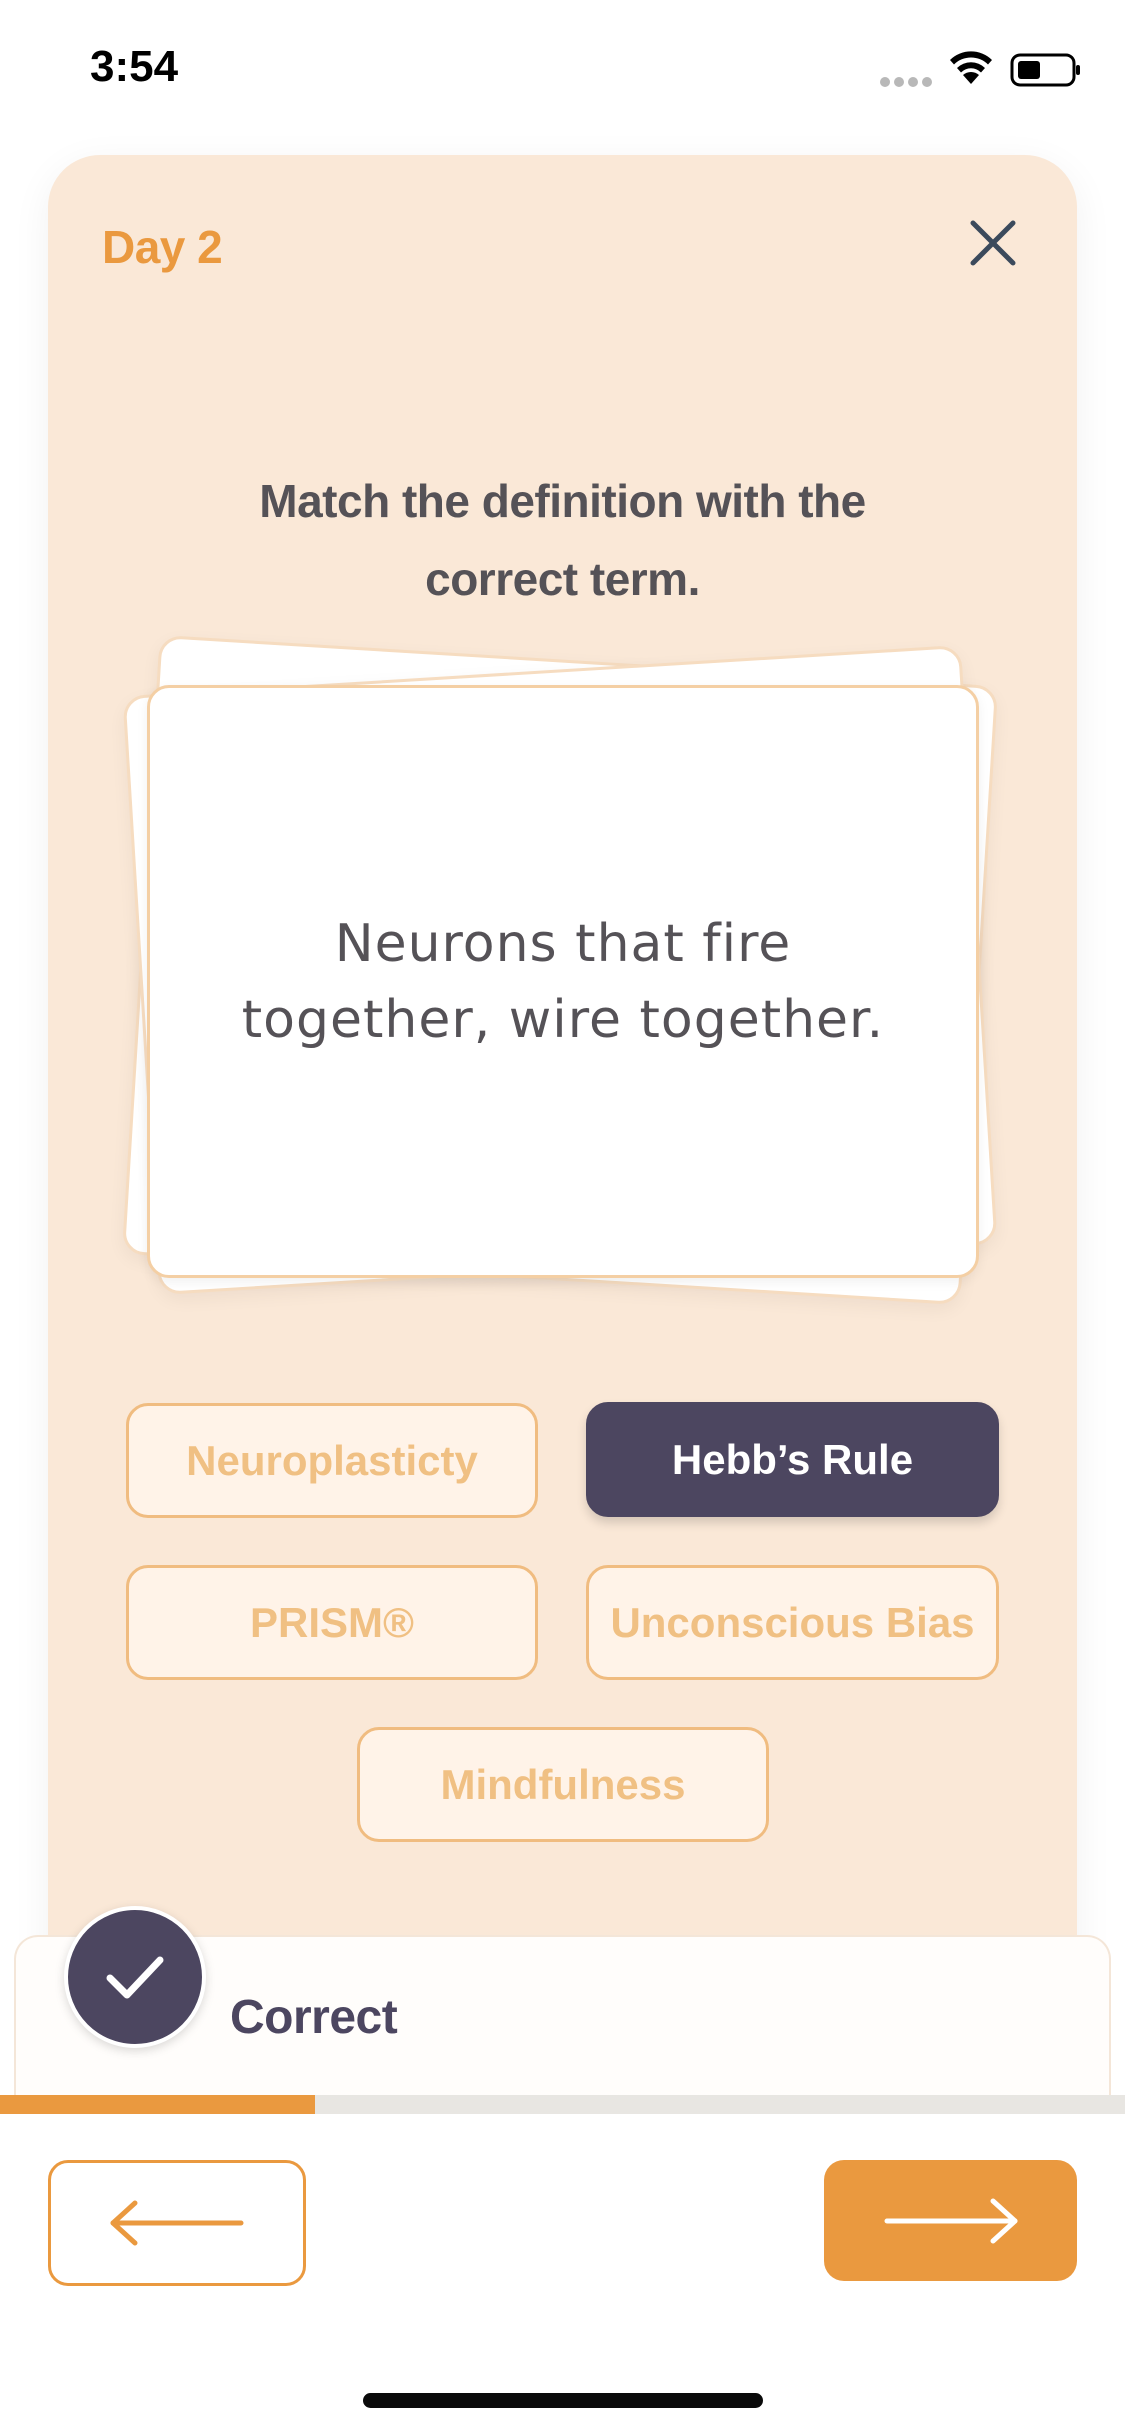  Describe the element at coordinates (562, 2104) in the screenshot. I see `progress-bar` at that location.